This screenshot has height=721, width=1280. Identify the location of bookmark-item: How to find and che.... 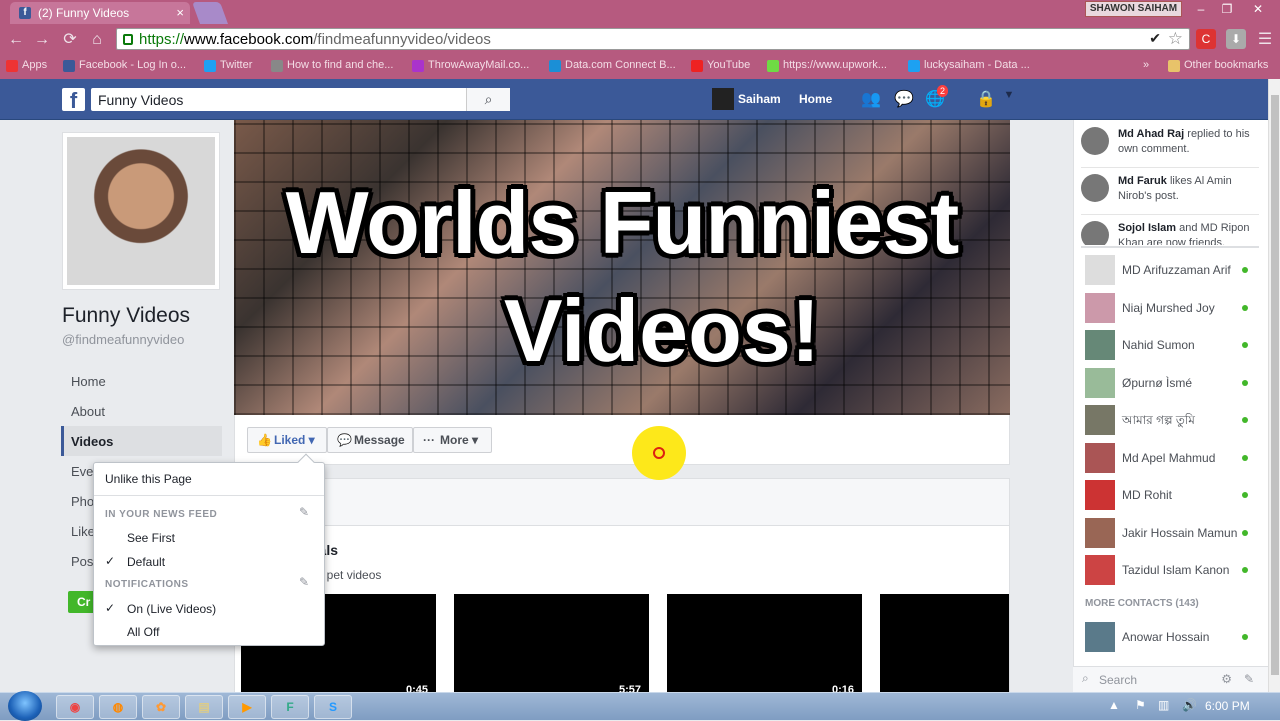
(332, 67).